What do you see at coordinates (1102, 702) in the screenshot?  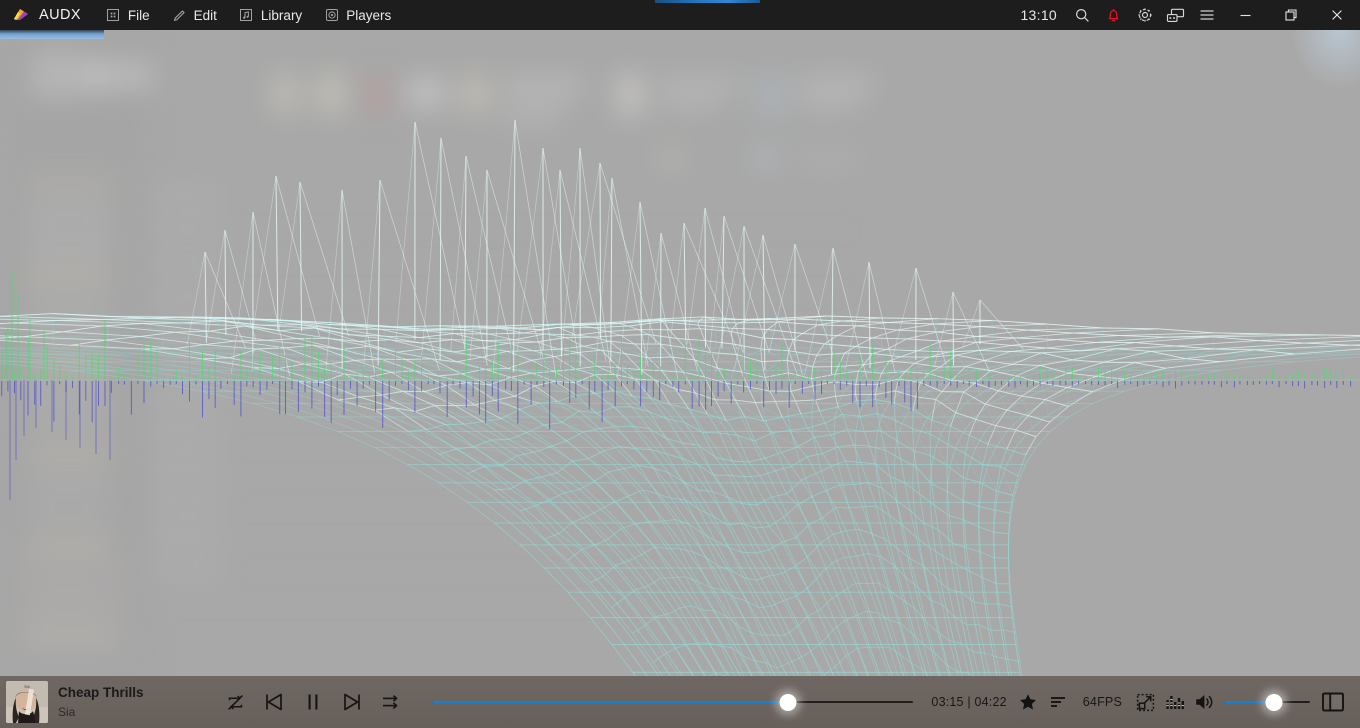 I see `fps-indicator: 64FPS` at bounding box center [1102, 702].